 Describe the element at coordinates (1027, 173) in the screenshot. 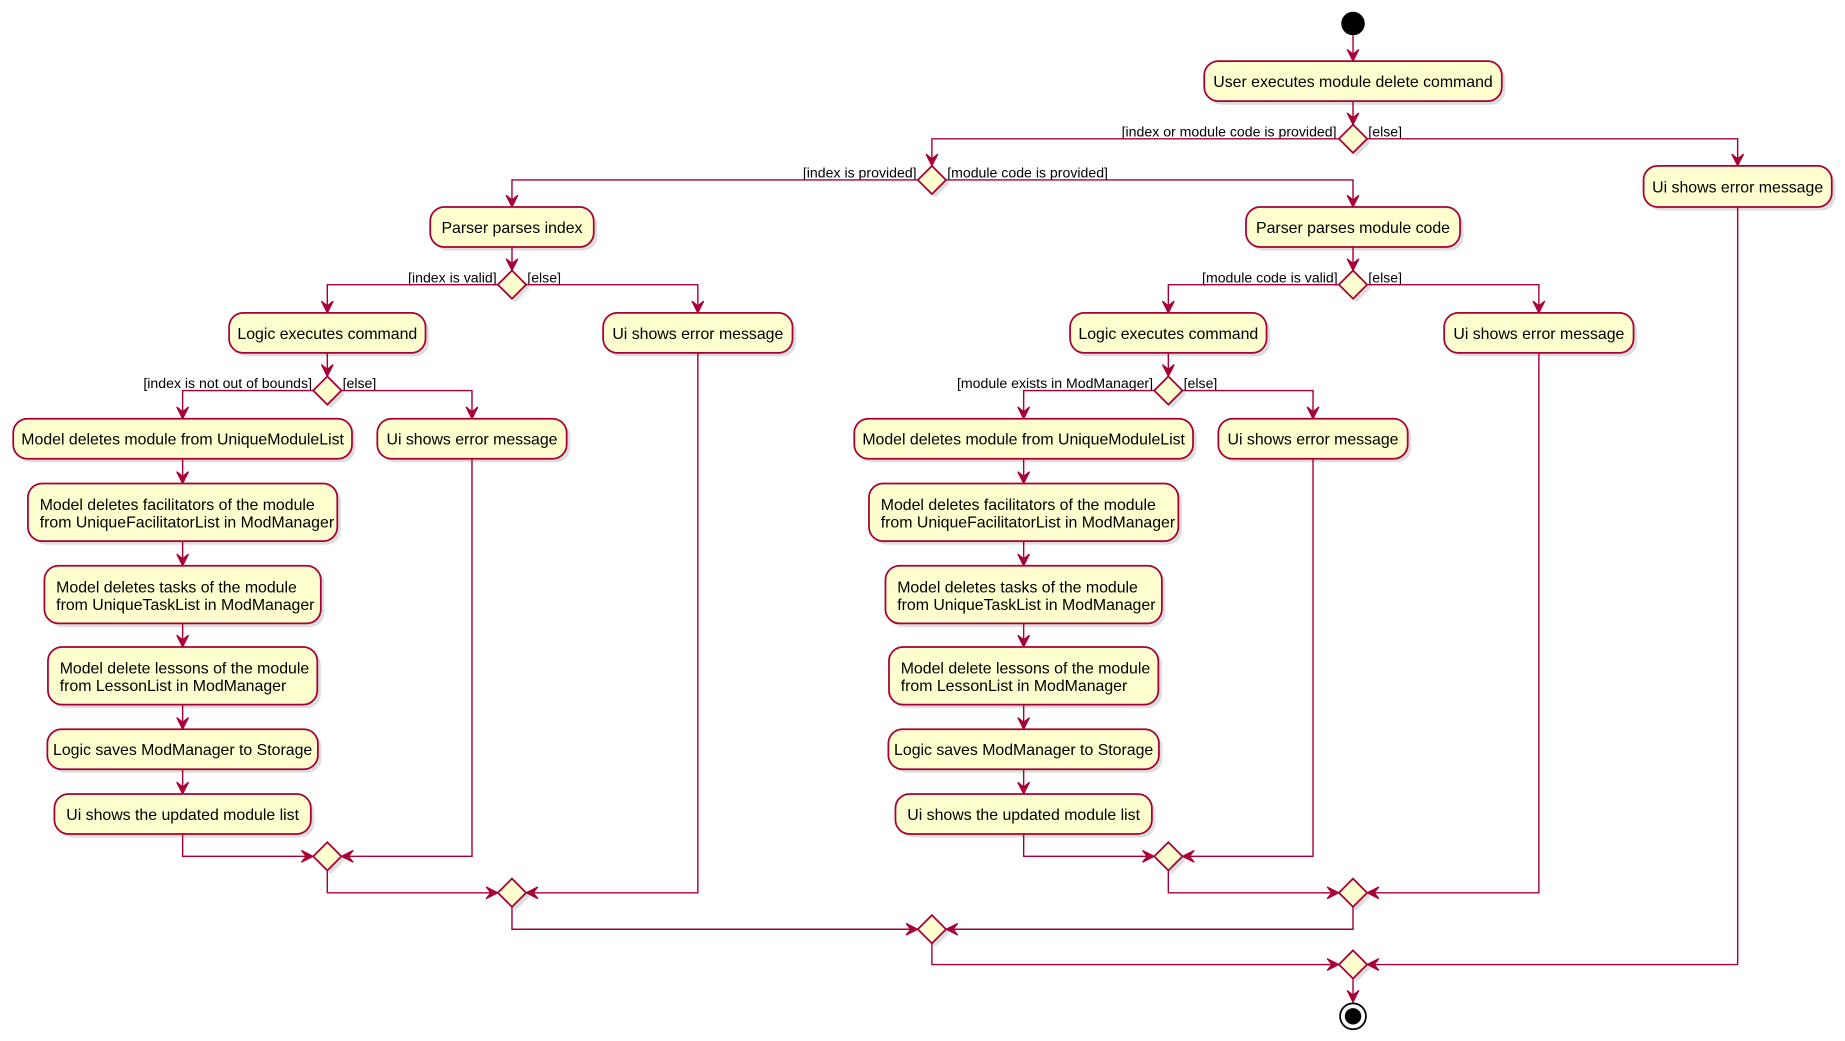

I see `guard-label: [module code is provided]` at that location.